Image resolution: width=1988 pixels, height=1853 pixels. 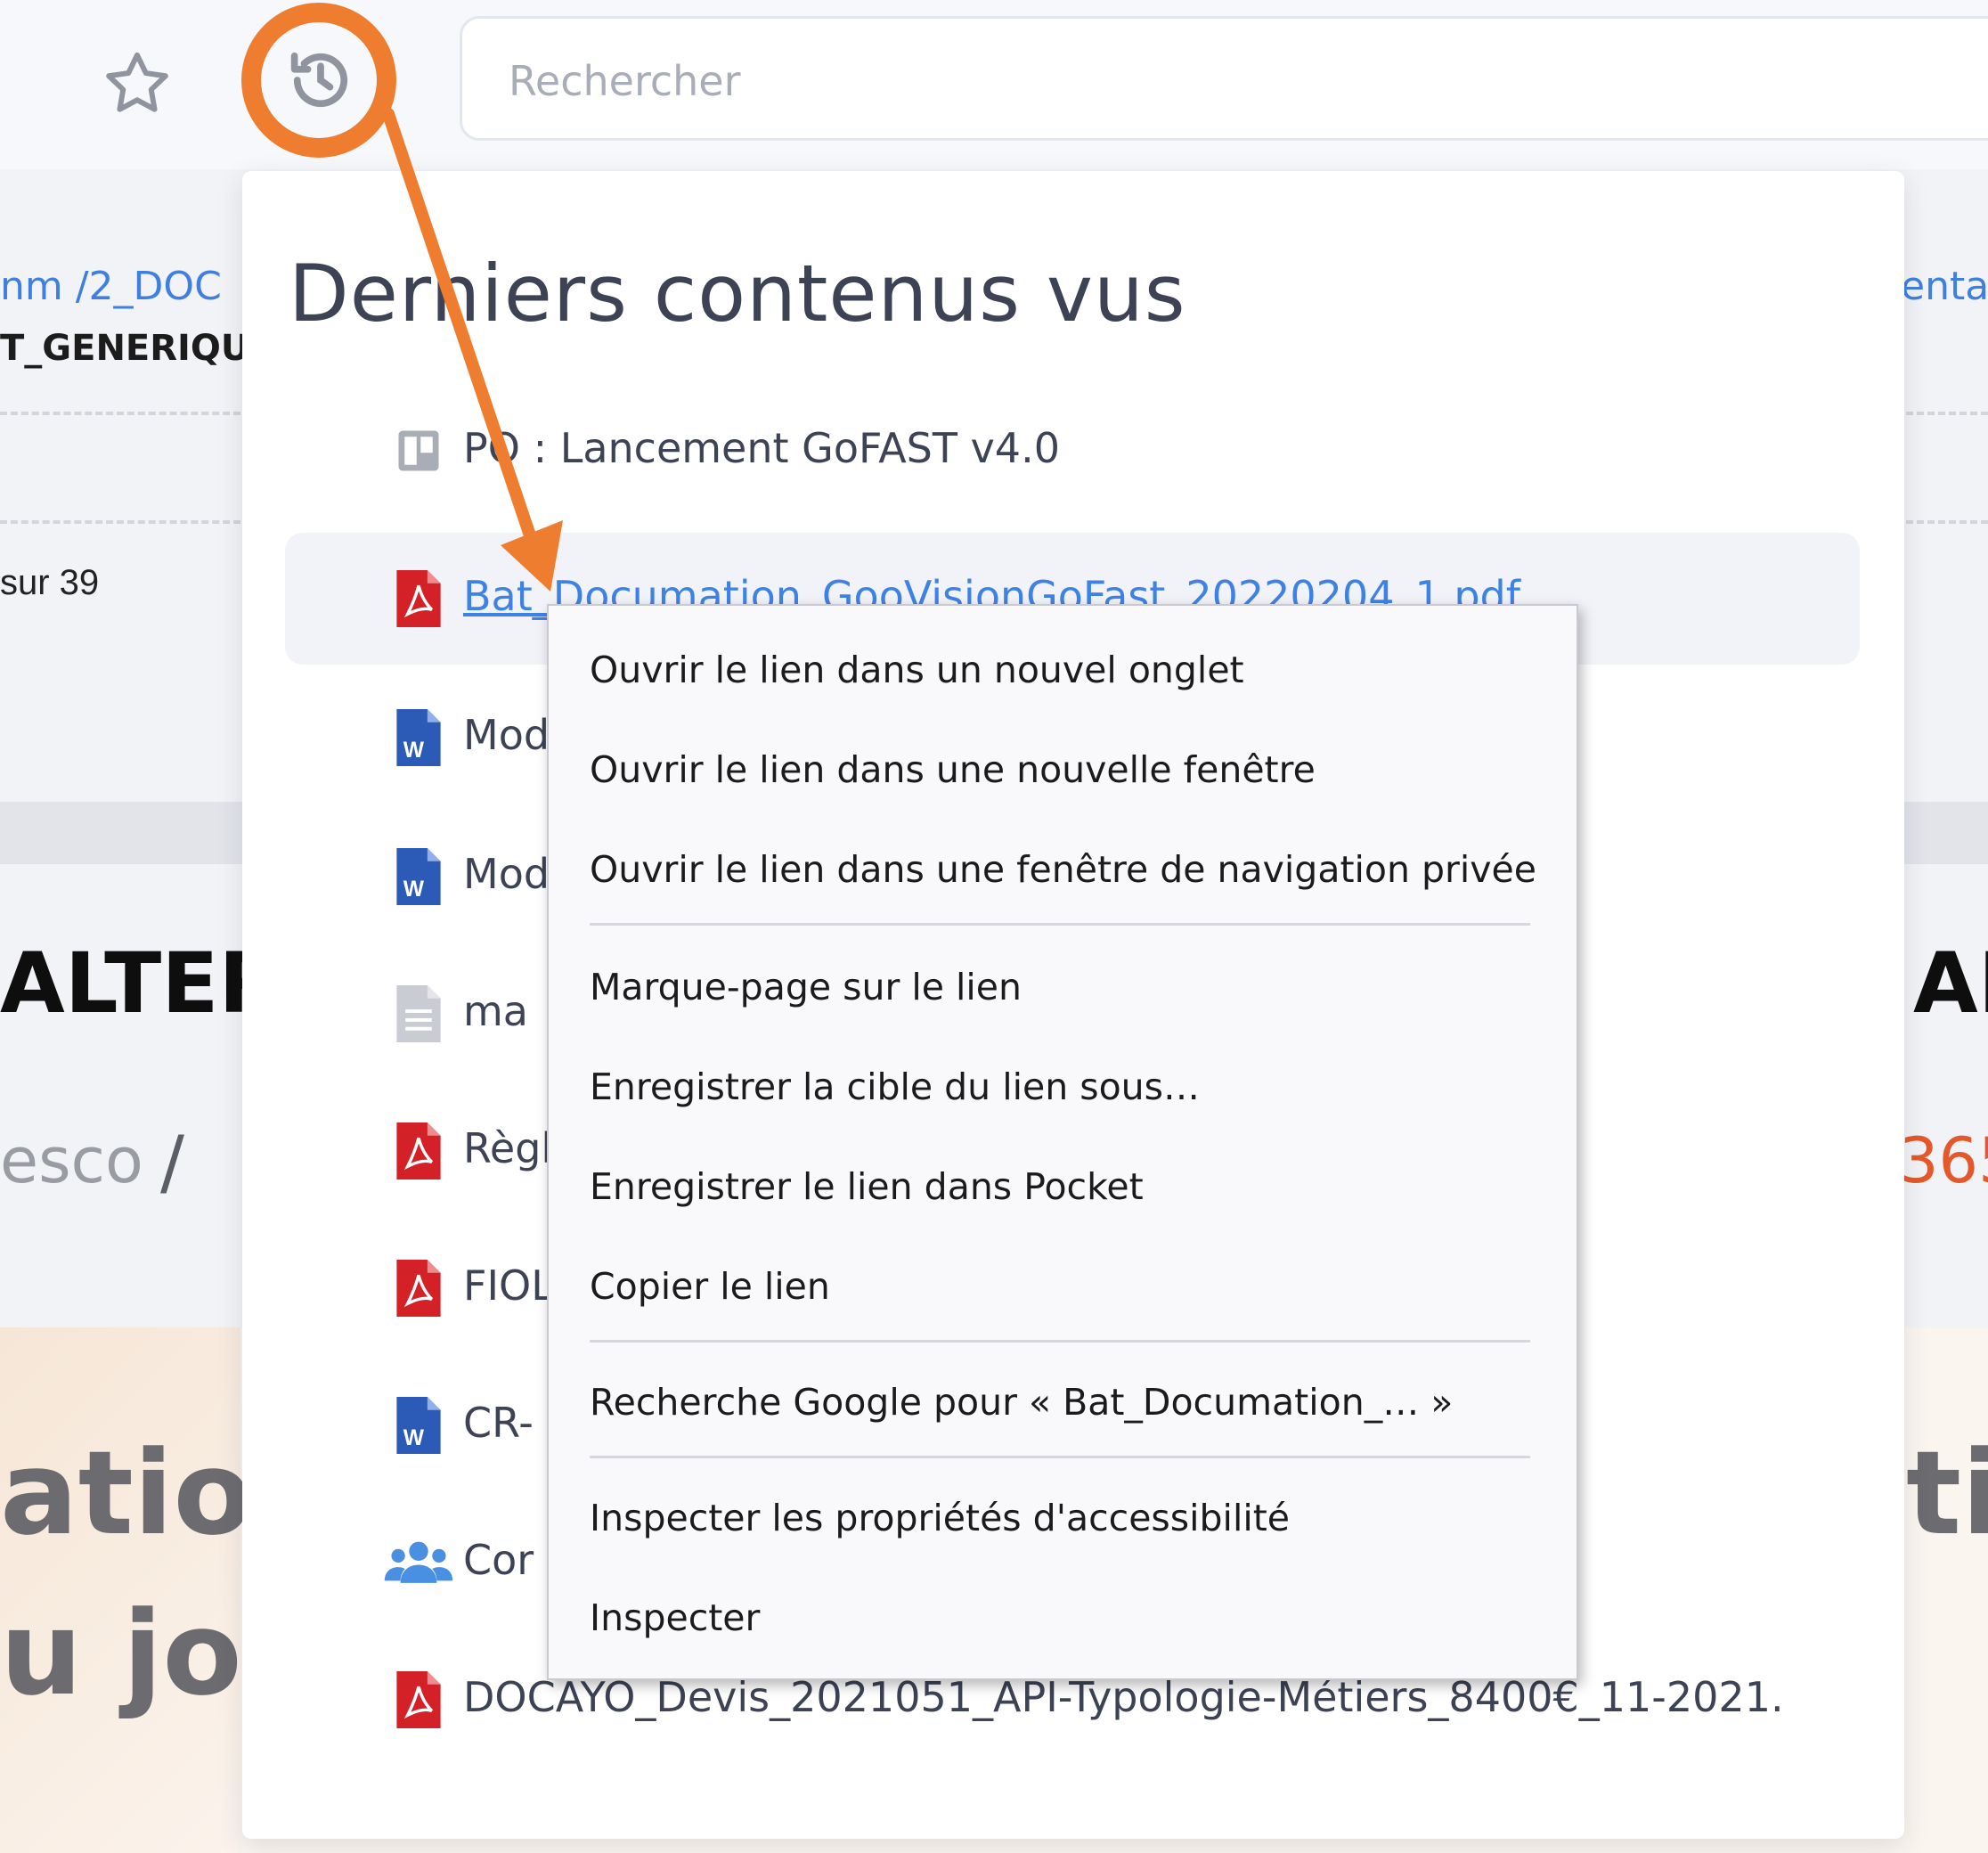 I want to click on users-icon, so click(x=418, y=1562).